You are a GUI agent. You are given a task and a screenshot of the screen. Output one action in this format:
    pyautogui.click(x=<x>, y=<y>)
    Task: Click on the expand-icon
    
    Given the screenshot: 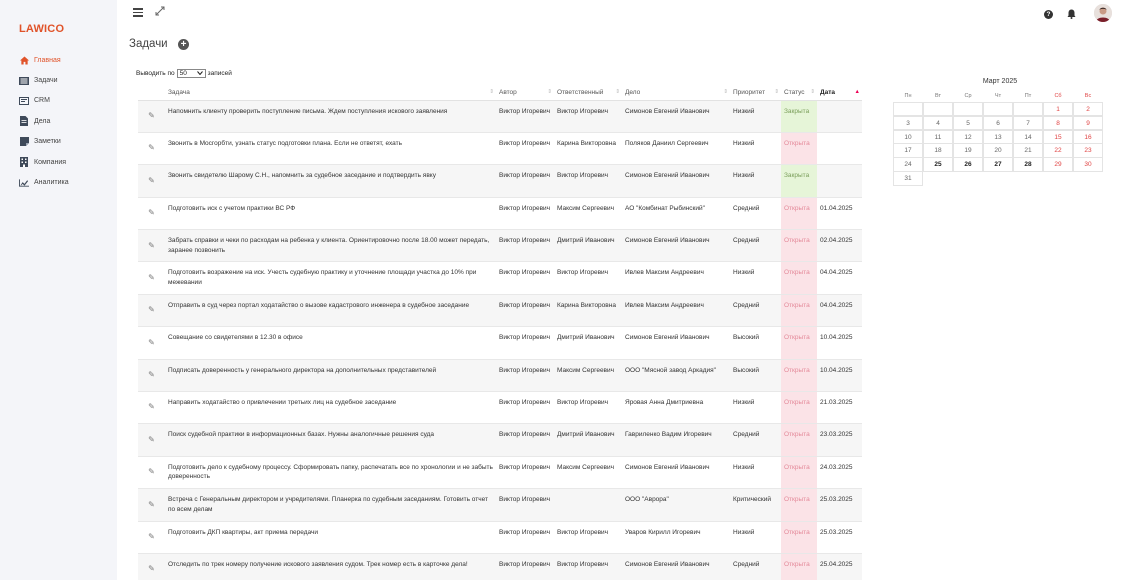 What is the action you would take?
    pyautogui.click(x=160, y=12)
    